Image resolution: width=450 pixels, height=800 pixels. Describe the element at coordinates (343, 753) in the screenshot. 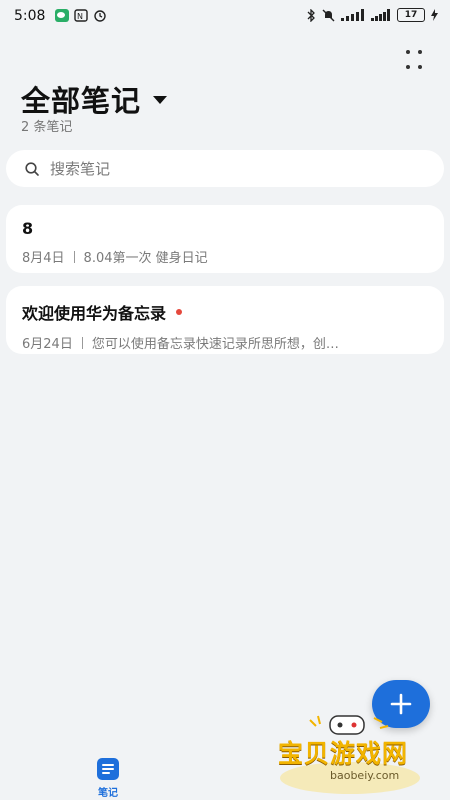

I see `watermark-name: 宝贝游戏网` at that location.